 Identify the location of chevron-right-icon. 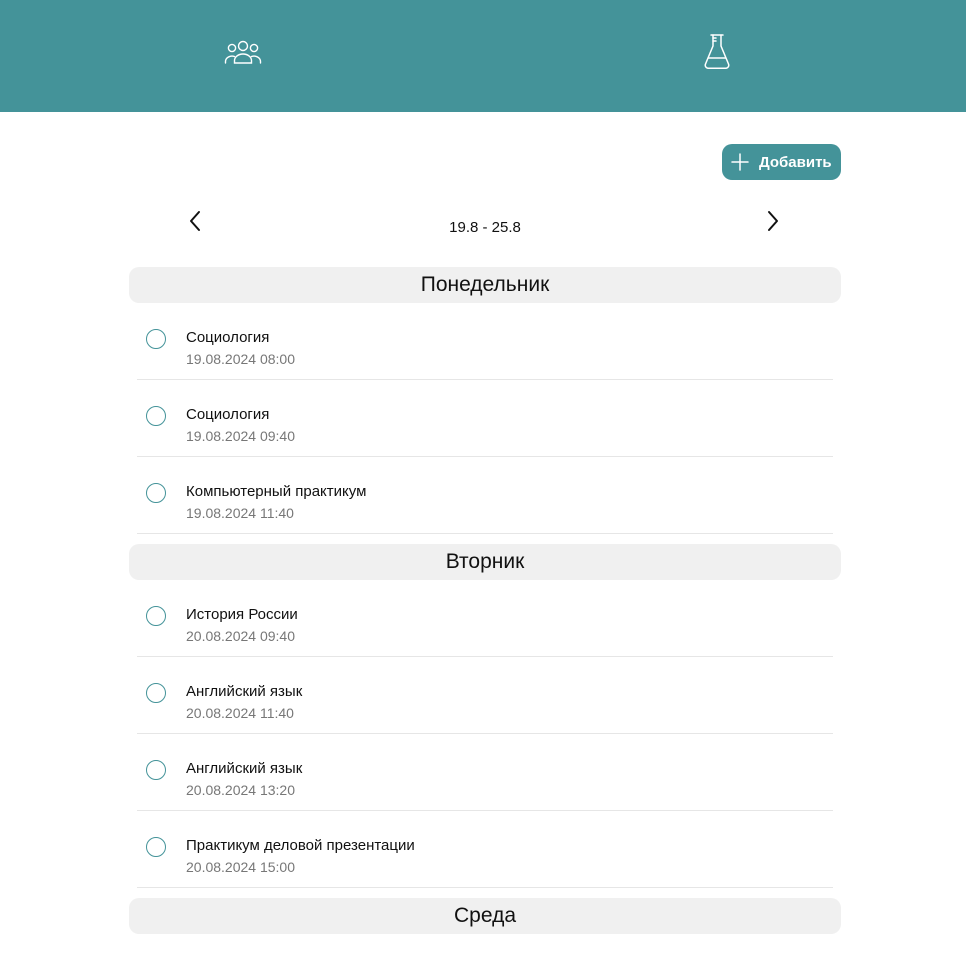
(773, 221).